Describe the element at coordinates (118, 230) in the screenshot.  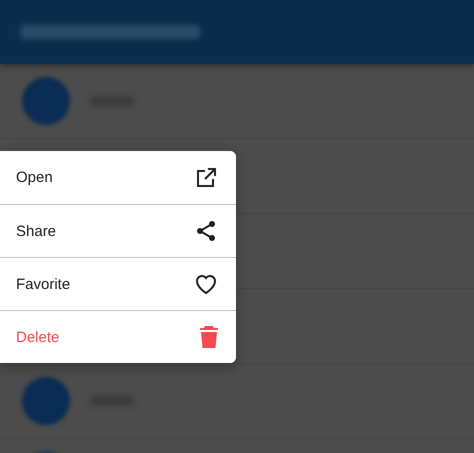
I see `menu-item: Share` at that location.